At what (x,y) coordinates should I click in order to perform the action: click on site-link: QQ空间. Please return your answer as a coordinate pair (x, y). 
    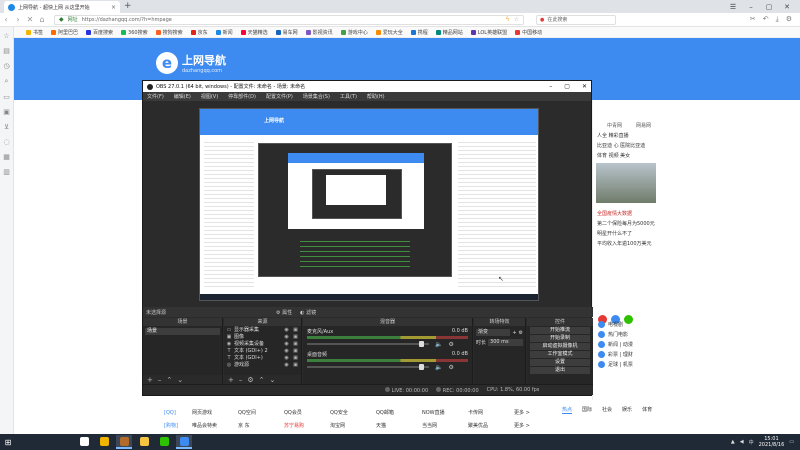
    Looking at the image, I should click on (261, 412).